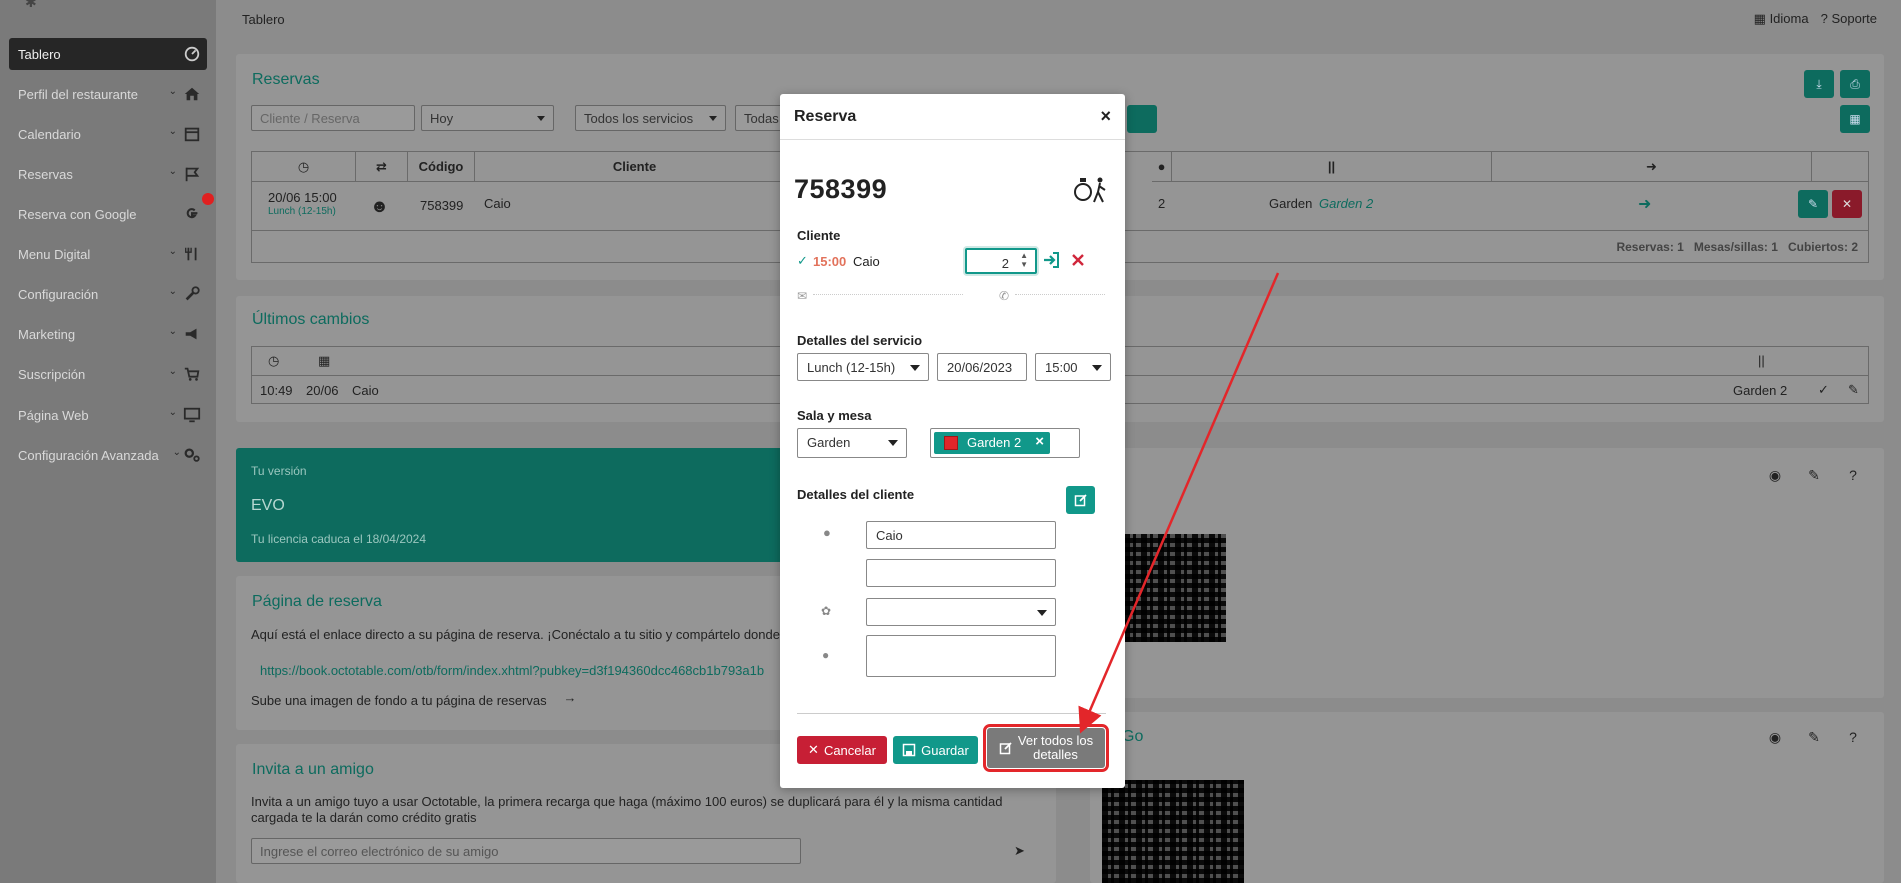  Describe the element at coordinates (1105, 116) in the screenshot. I see `modal-close-button: ×` at that location.